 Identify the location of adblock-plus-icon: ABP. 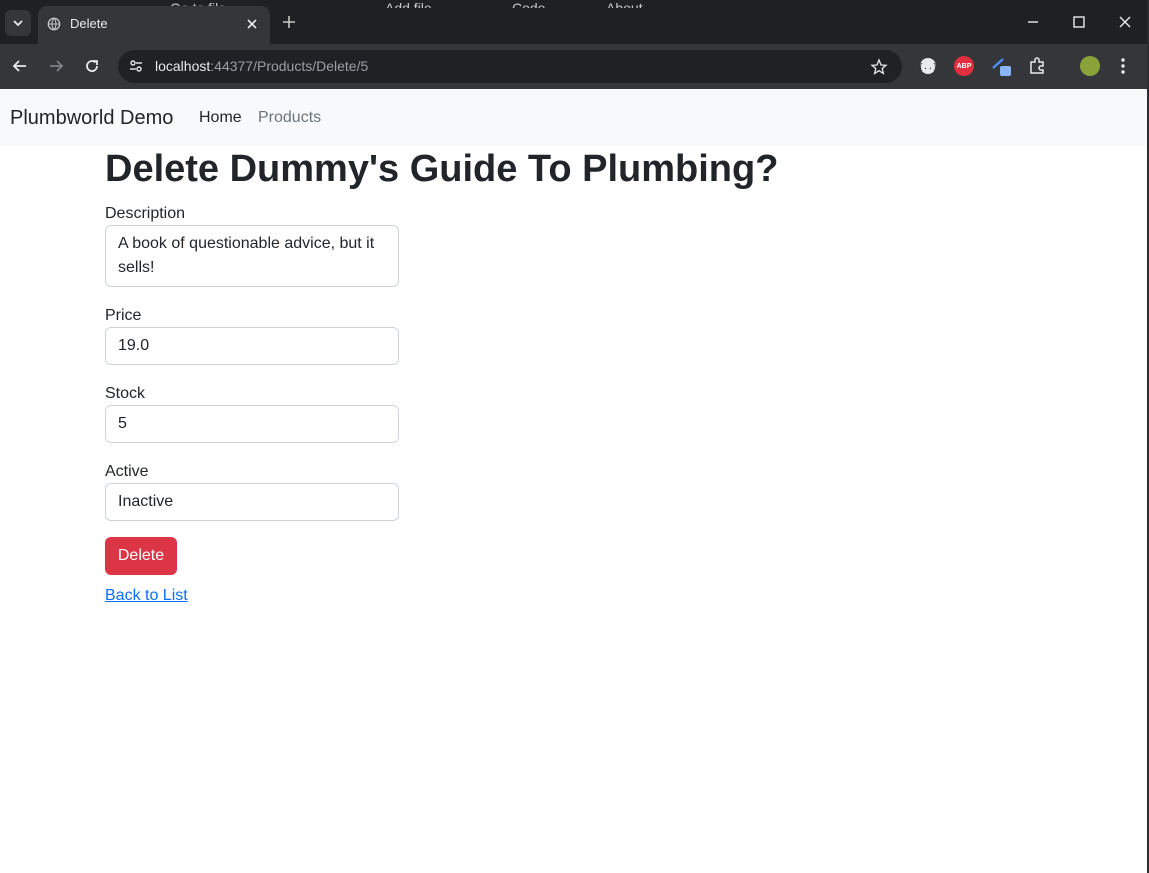
(964, 66).